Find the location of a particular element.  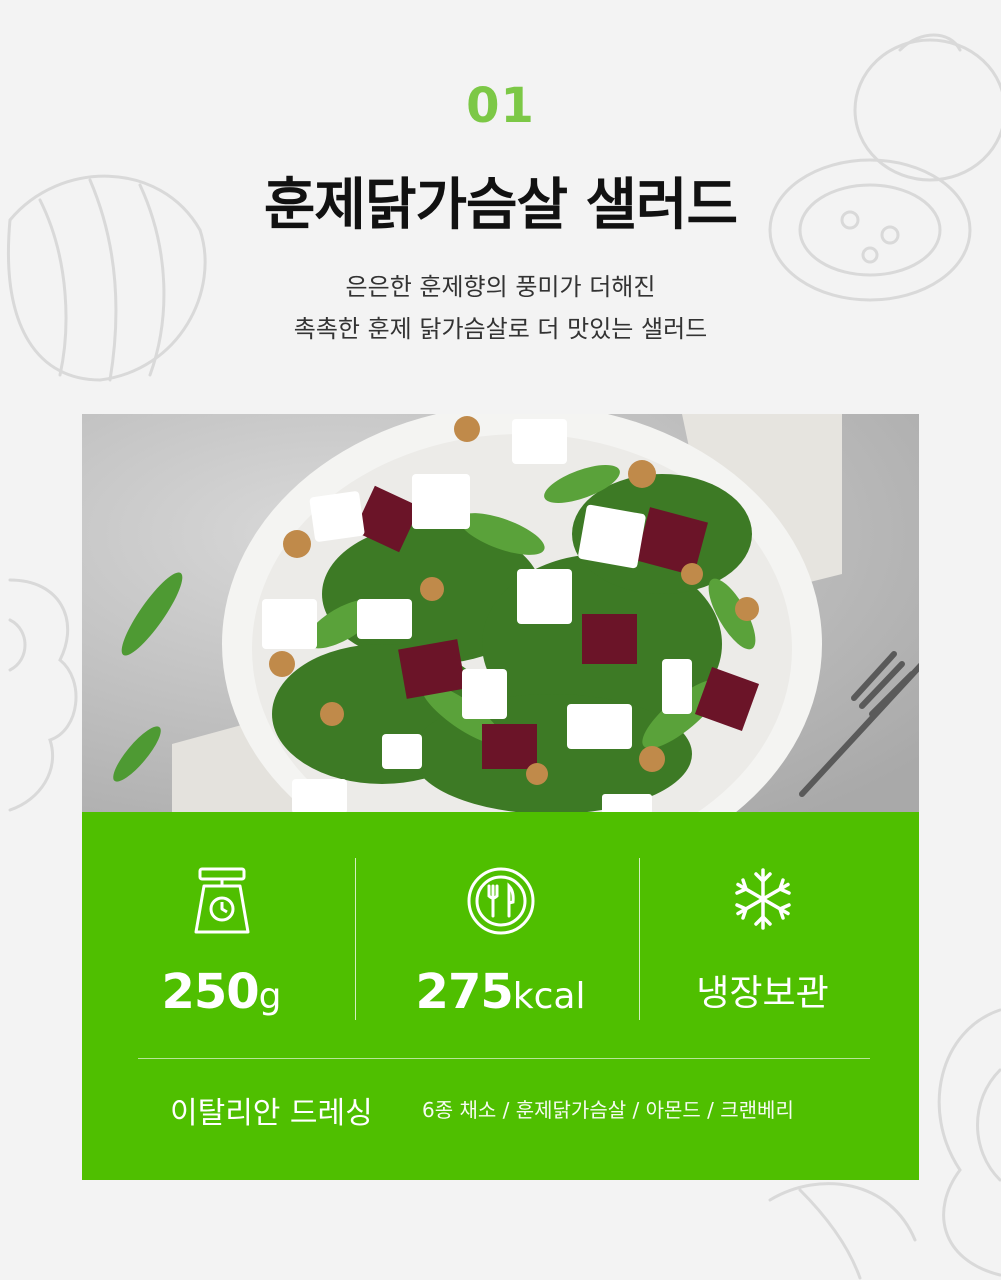

calories-number: 275 is located at coordinates (464, 992).